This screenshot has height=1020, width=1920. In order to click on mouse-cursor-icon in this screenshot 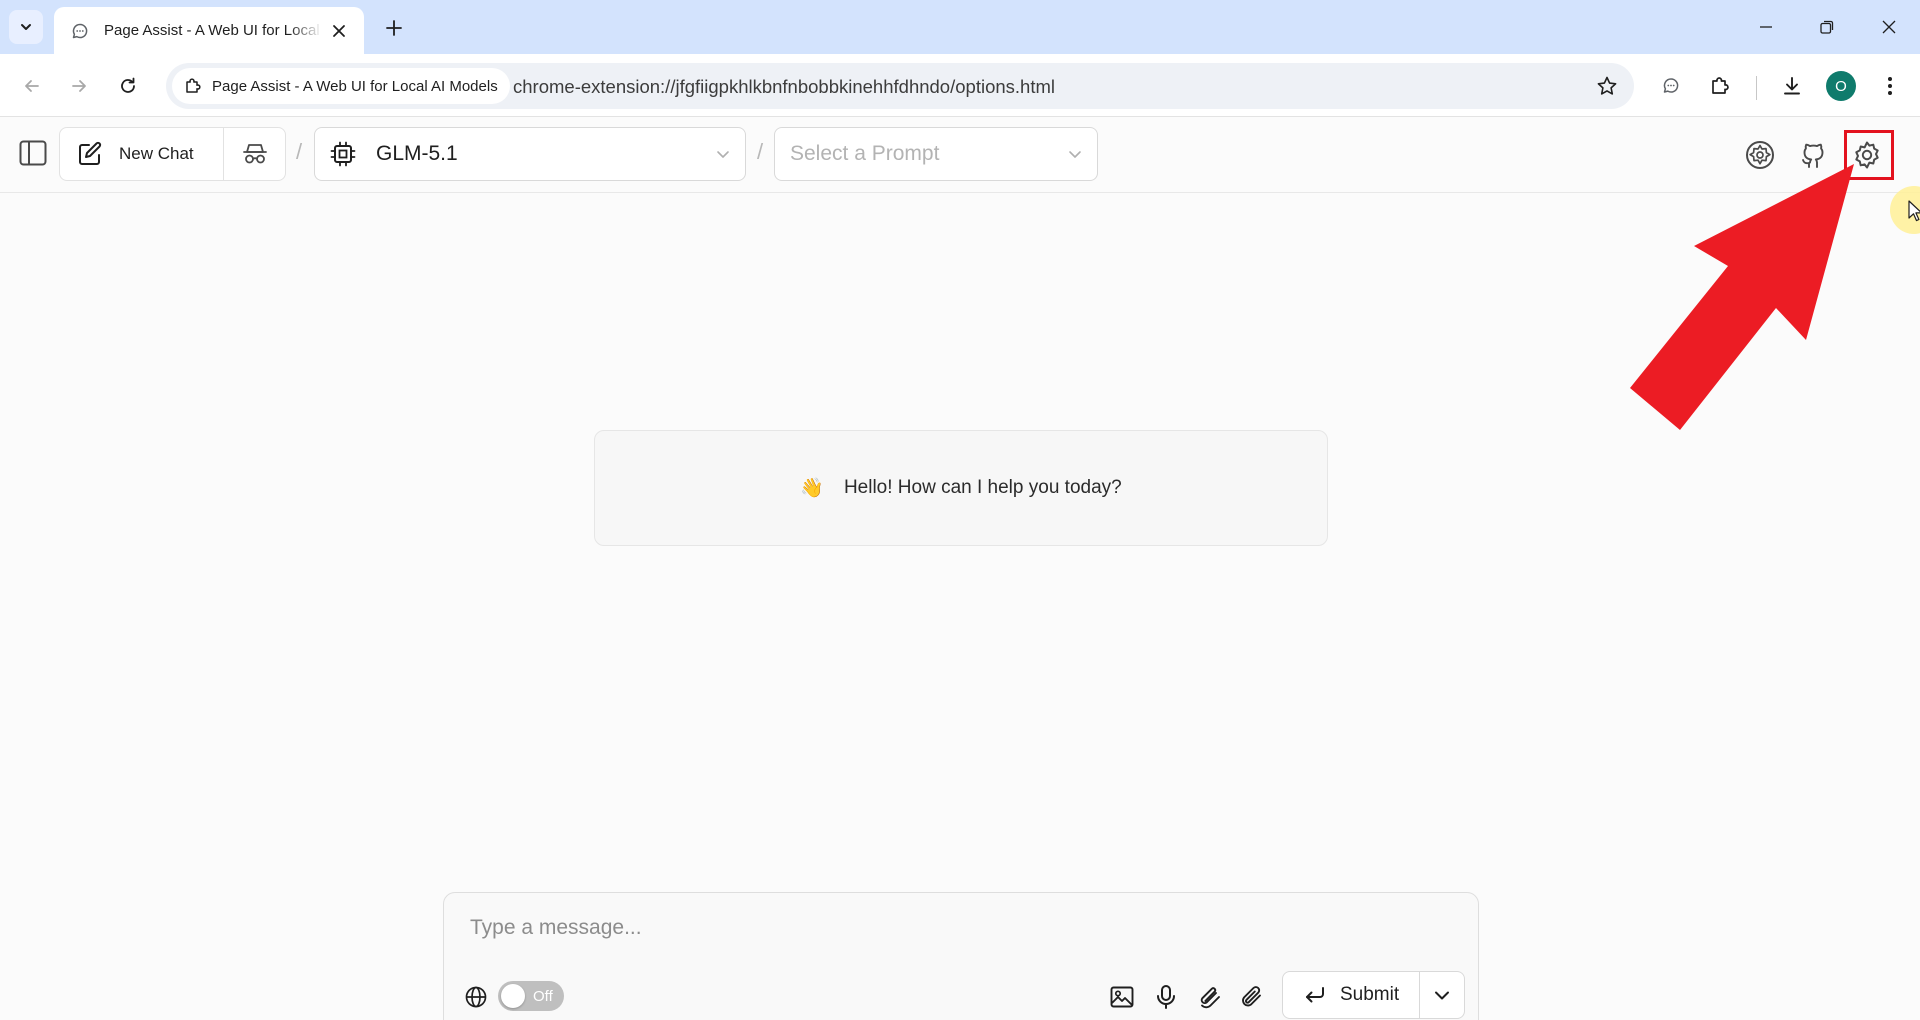, I will do `click(1914, 211)`.